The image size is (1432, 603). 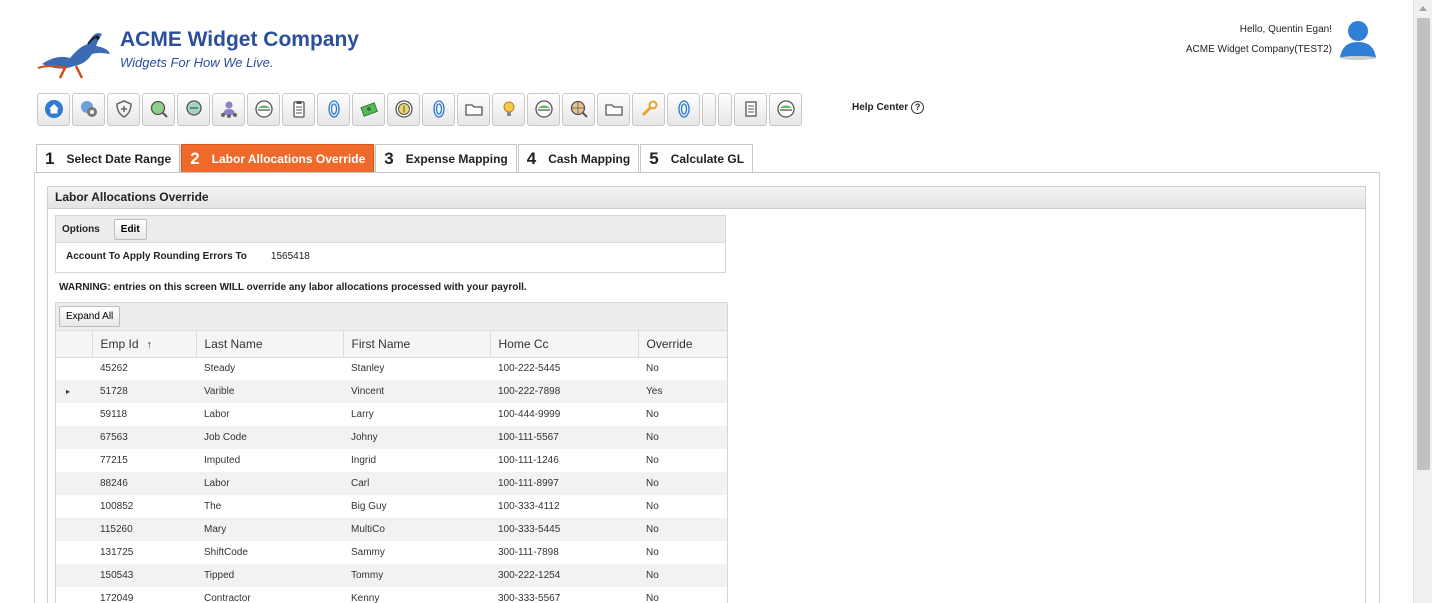 I want to click on help-question-icon: ?, so click(x=918, y=107).